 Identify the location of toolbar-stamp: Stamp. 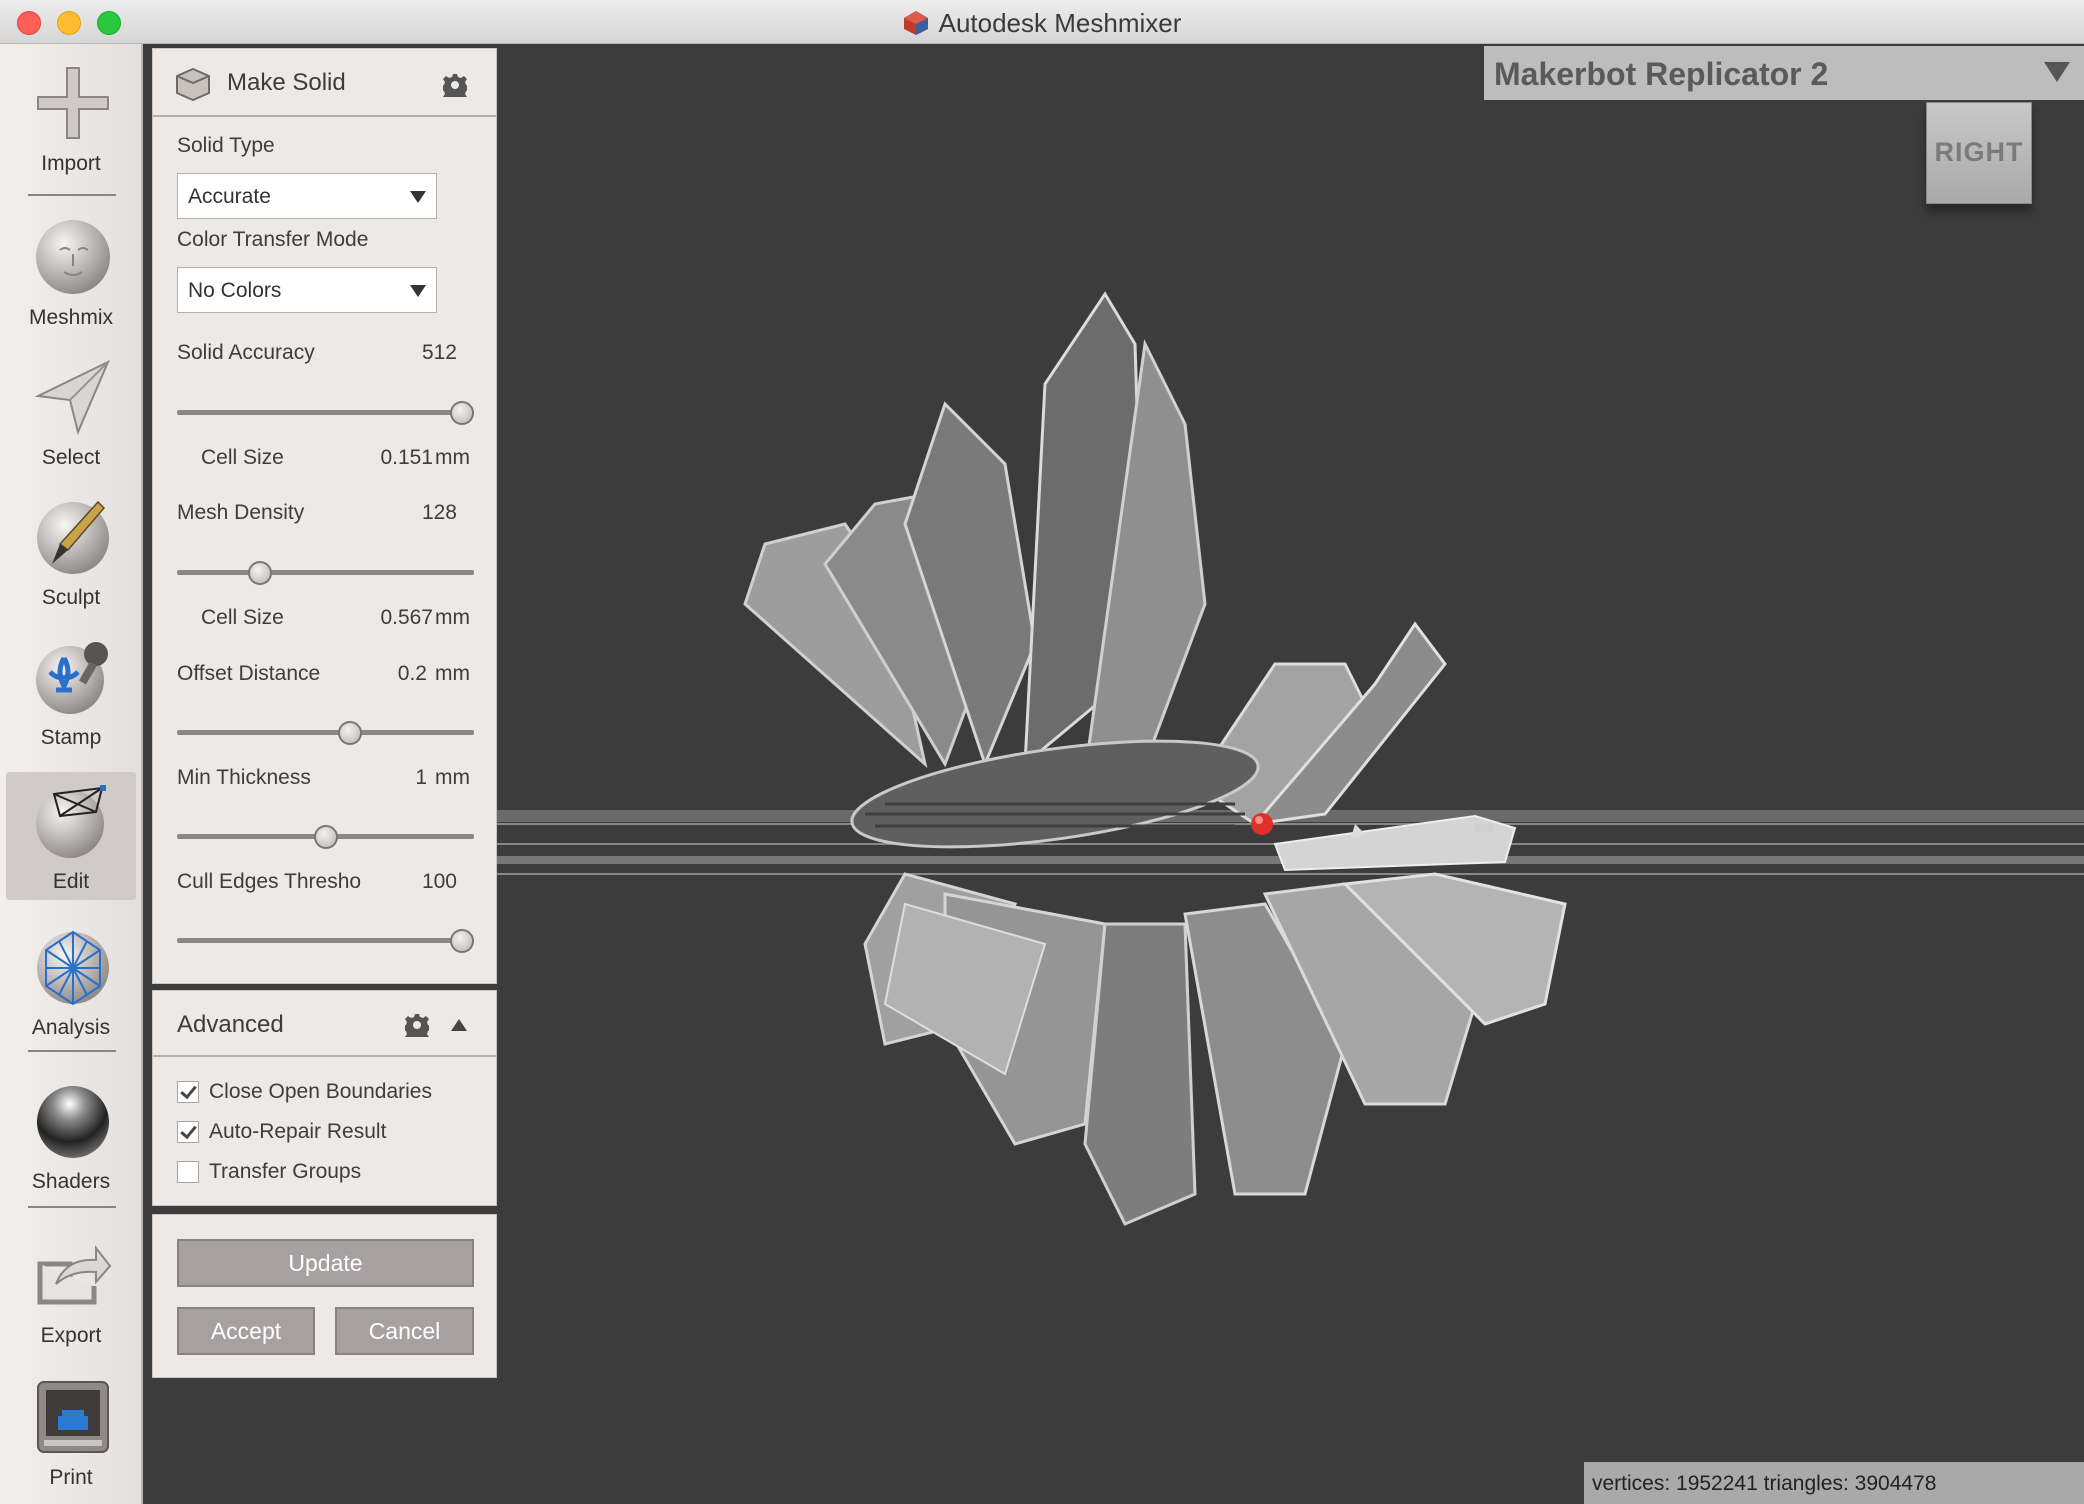
(71, 692).